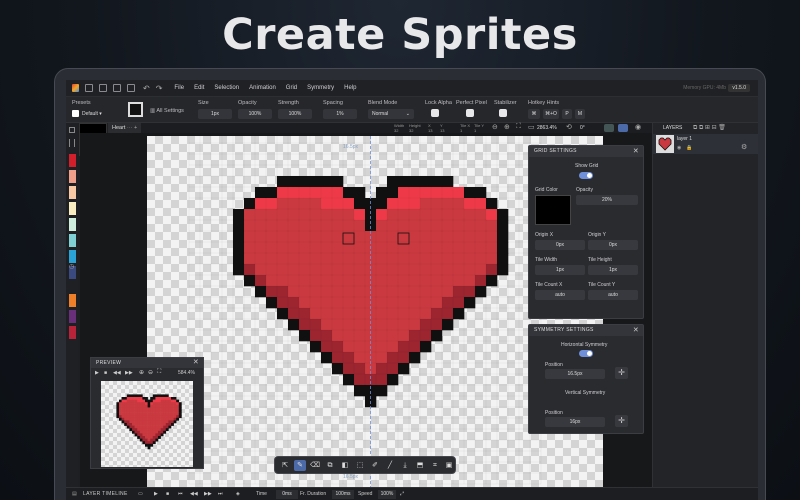 This screenshot has width=800, height=500. Describe the element at coordinates (320, 88) in the screenshot. I see `menu-symmetry: Symmetry` at that location.